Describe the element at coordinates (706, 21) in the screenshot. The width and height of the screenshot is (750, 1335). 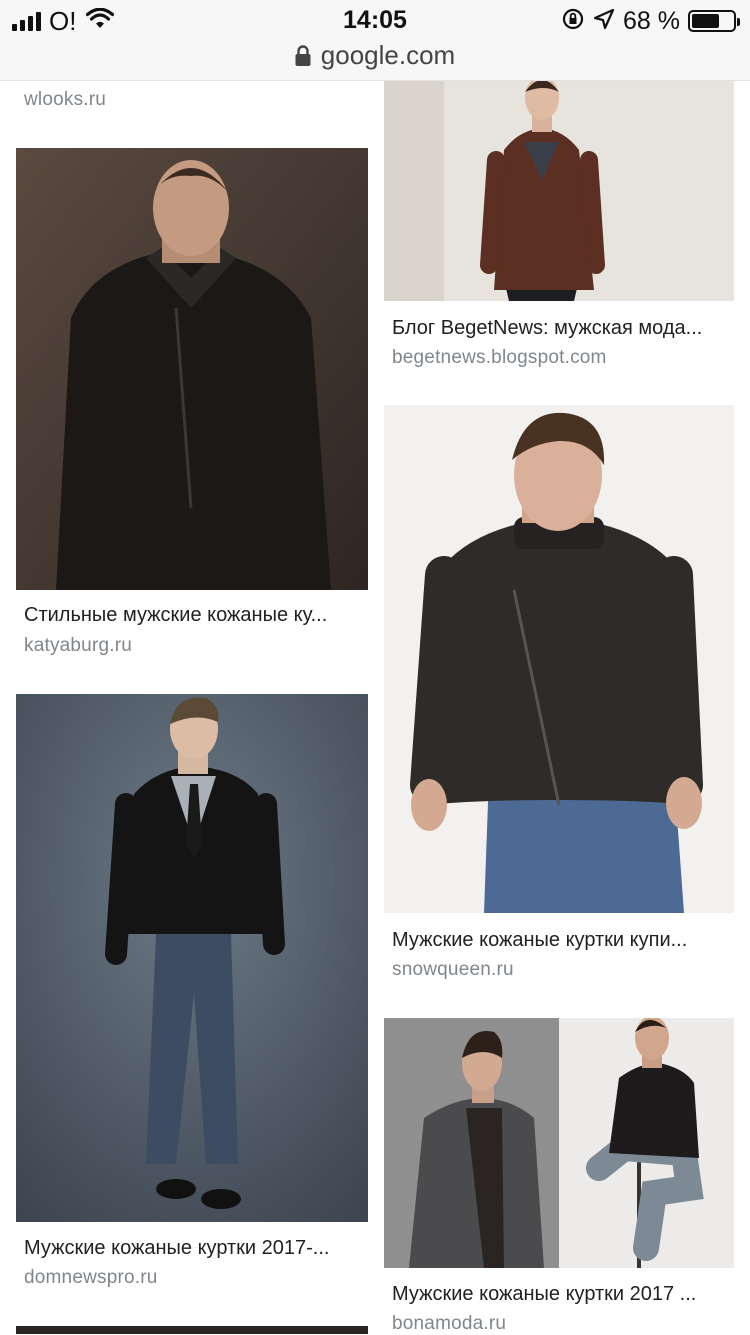
I see `battery-fill` at that location.